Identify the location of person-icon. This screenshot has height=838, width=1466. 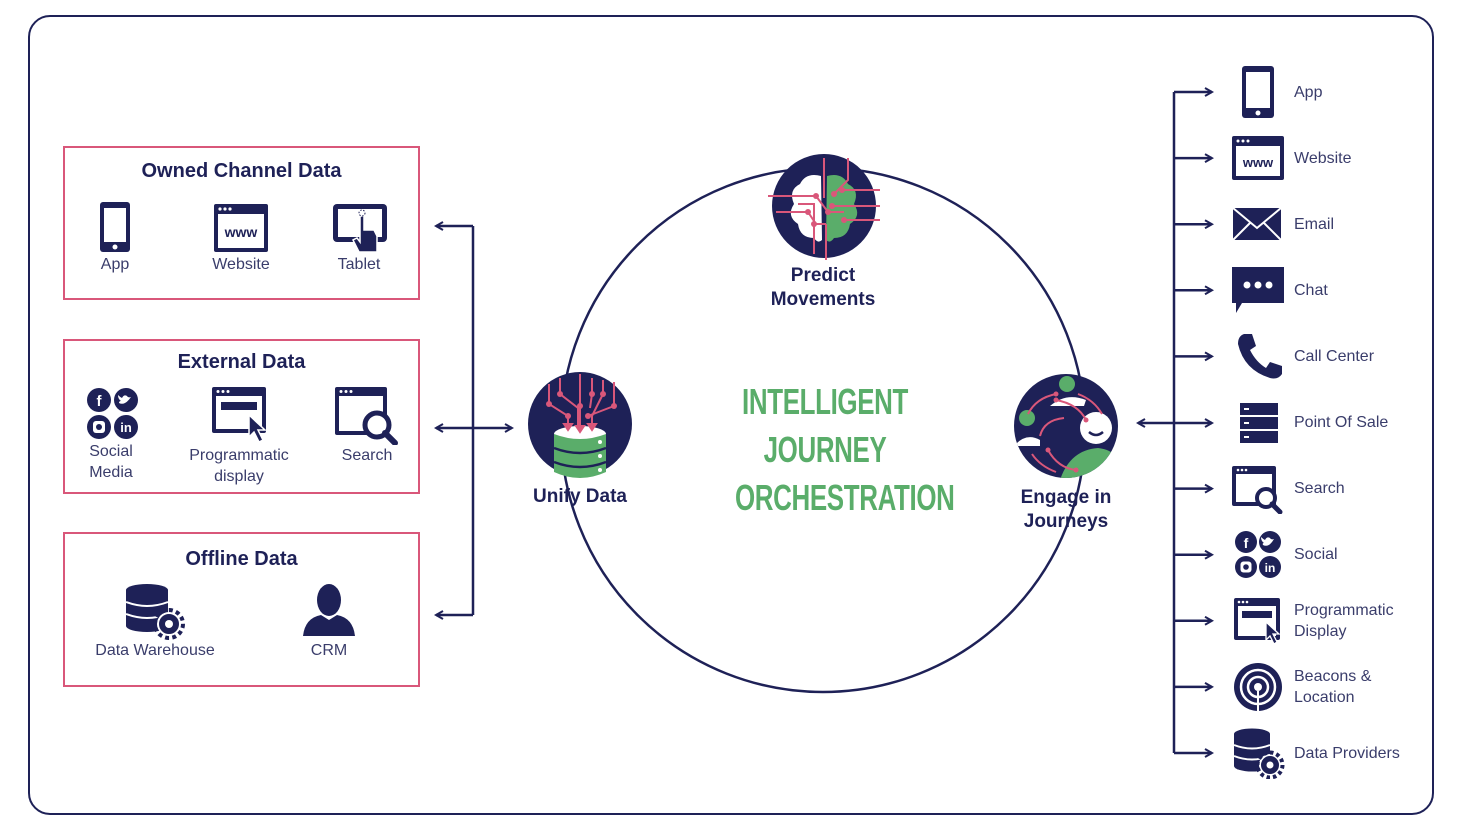
(329, 610).